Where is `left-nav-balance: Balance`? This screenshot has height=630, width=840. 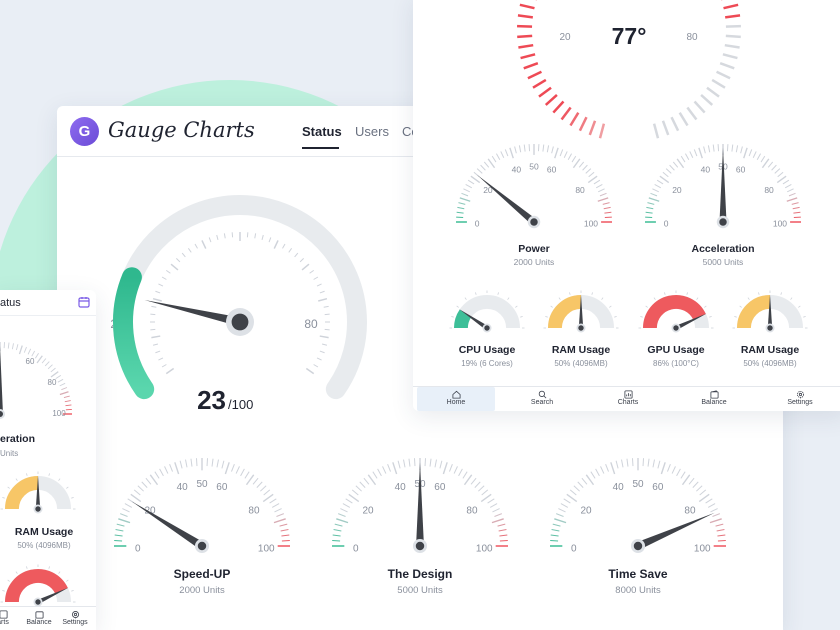
left-nav-balance: Balance is located at coordinates (39, 618).